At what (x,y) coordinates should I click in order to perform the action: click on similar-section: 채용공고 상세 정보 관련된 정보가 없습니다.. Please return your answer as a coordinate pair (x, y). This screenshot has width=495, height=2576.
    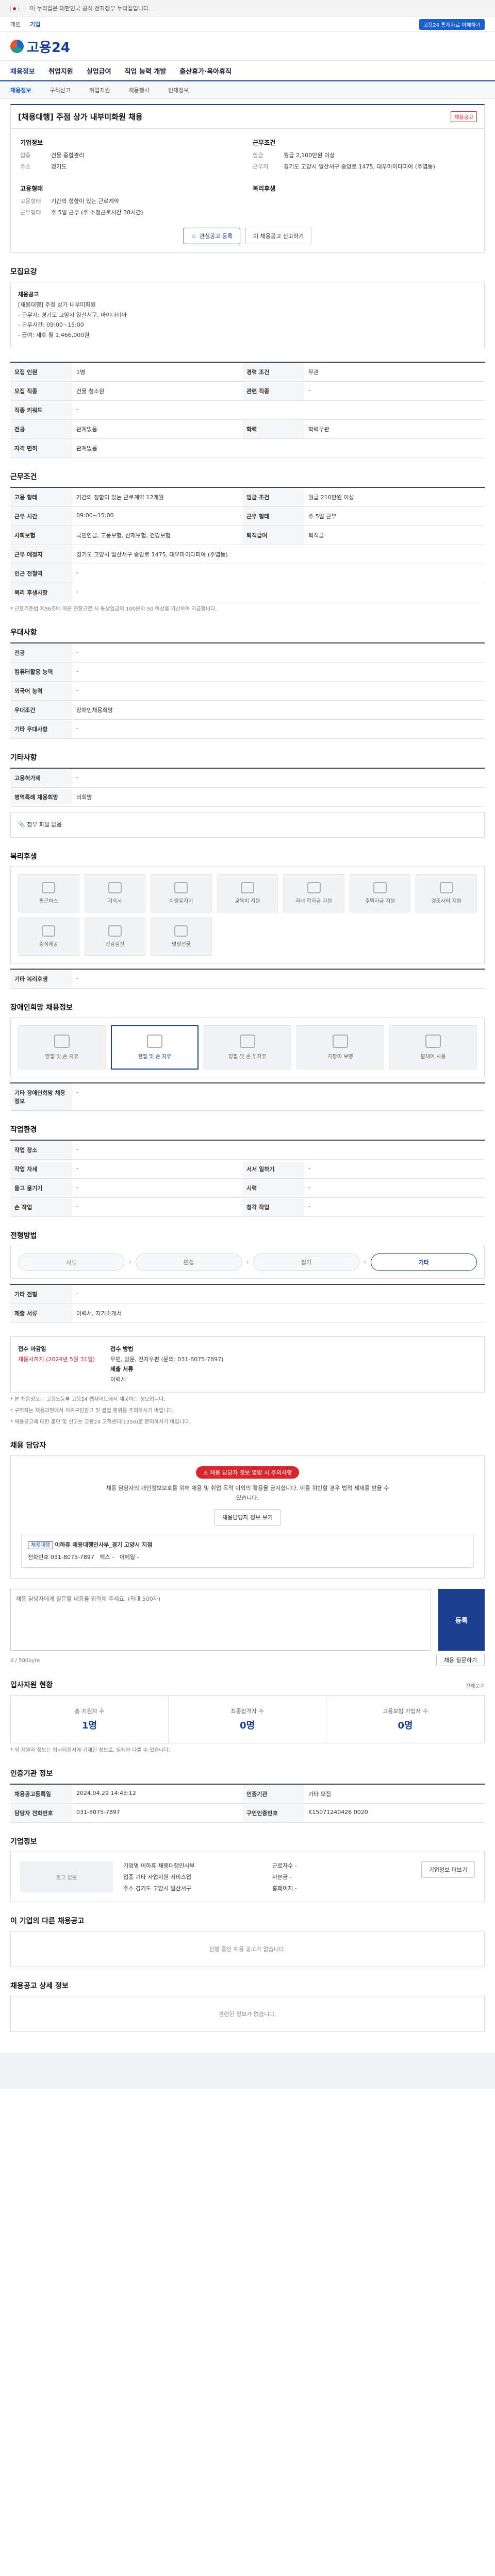
    Looking at the image, I should click on (247, 2006).